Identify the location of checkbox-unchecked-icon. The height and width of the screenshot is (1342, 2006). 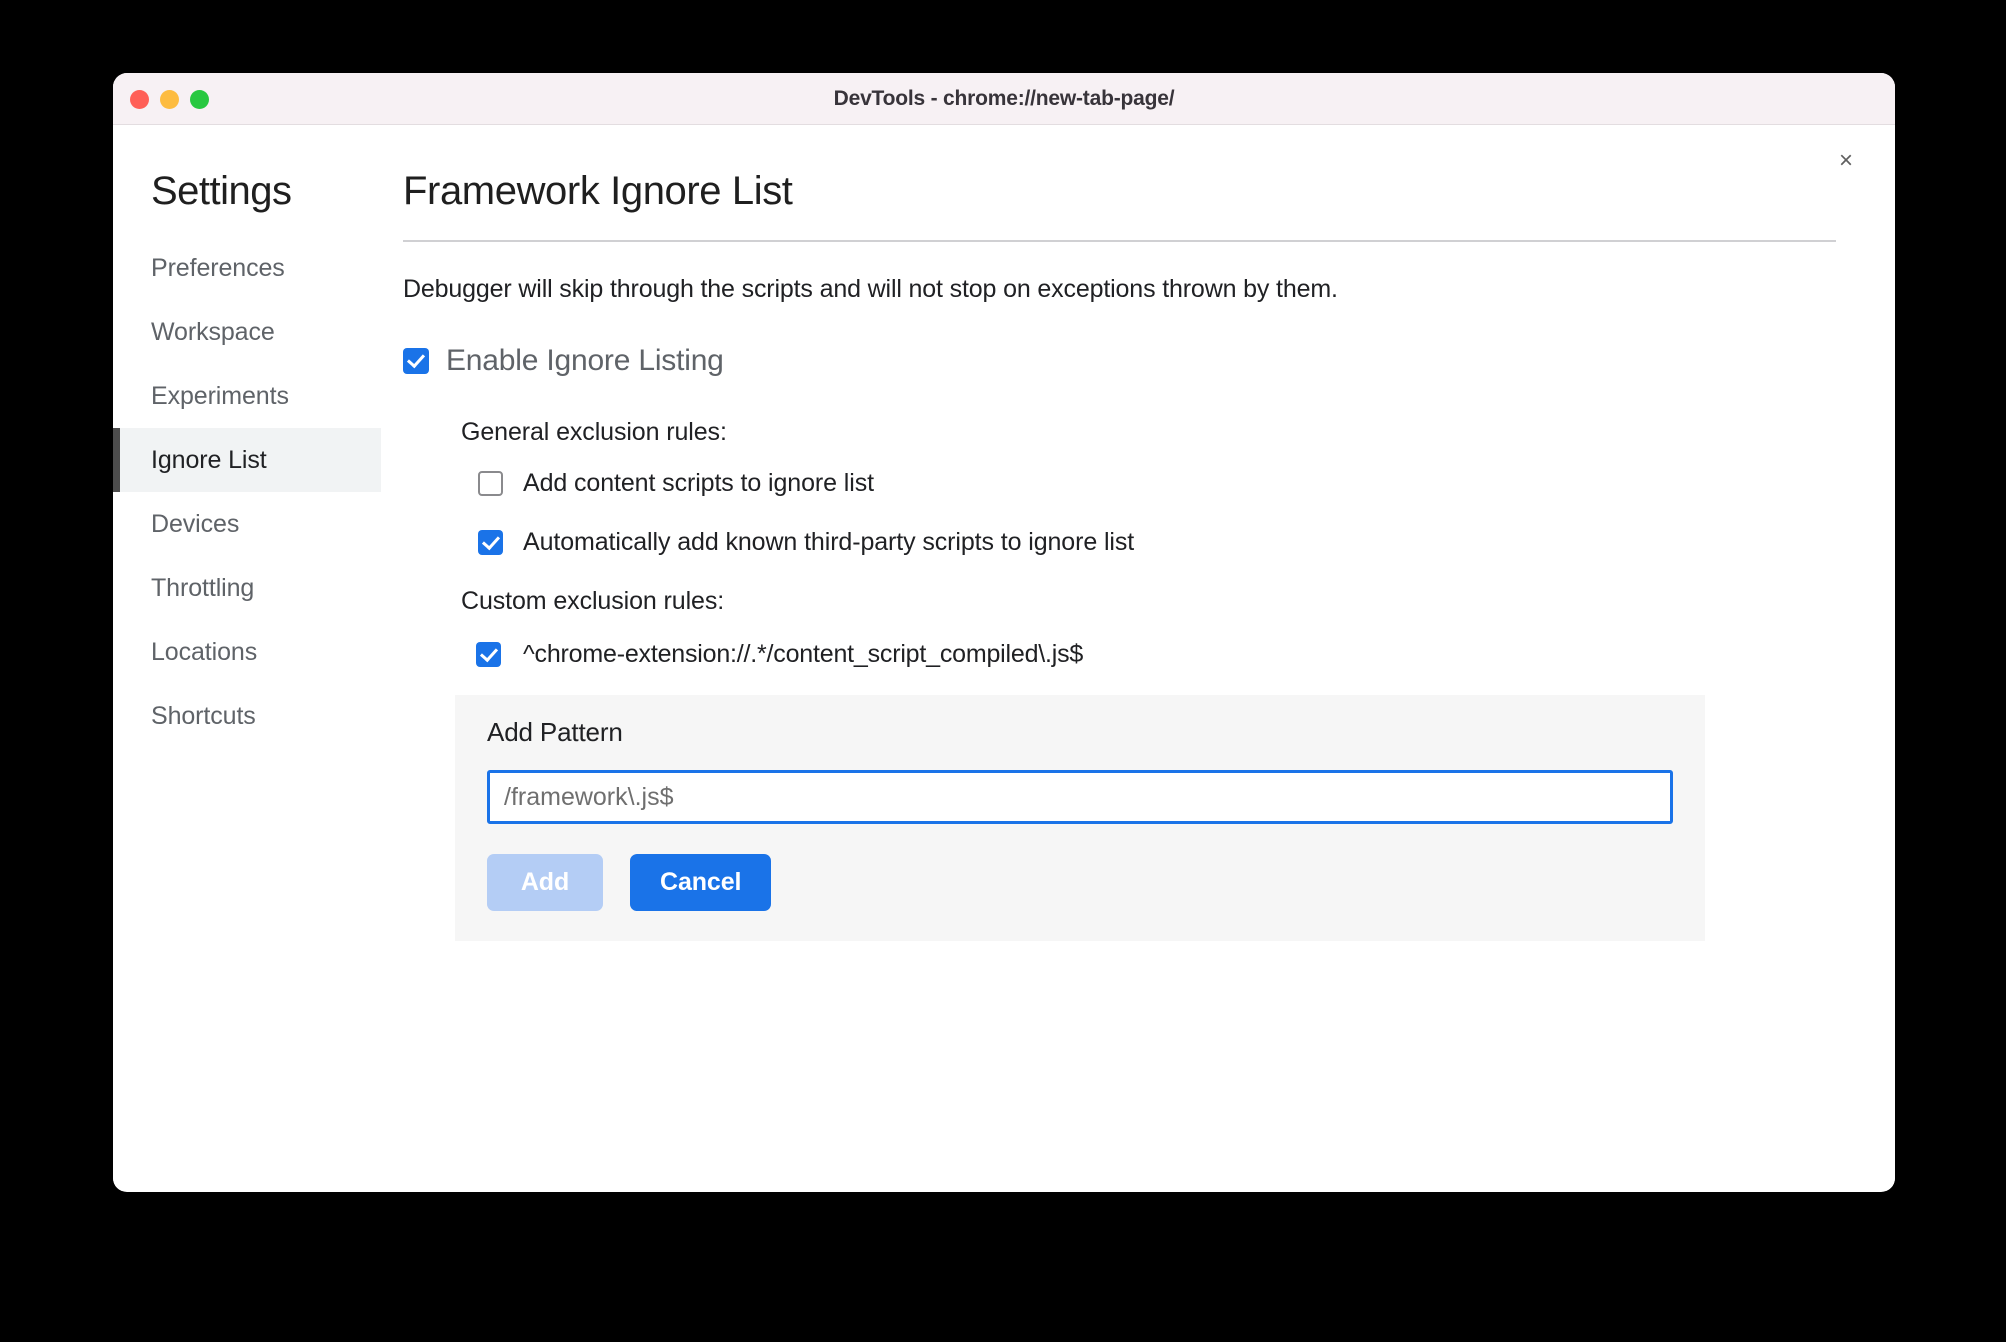
(490, 483).